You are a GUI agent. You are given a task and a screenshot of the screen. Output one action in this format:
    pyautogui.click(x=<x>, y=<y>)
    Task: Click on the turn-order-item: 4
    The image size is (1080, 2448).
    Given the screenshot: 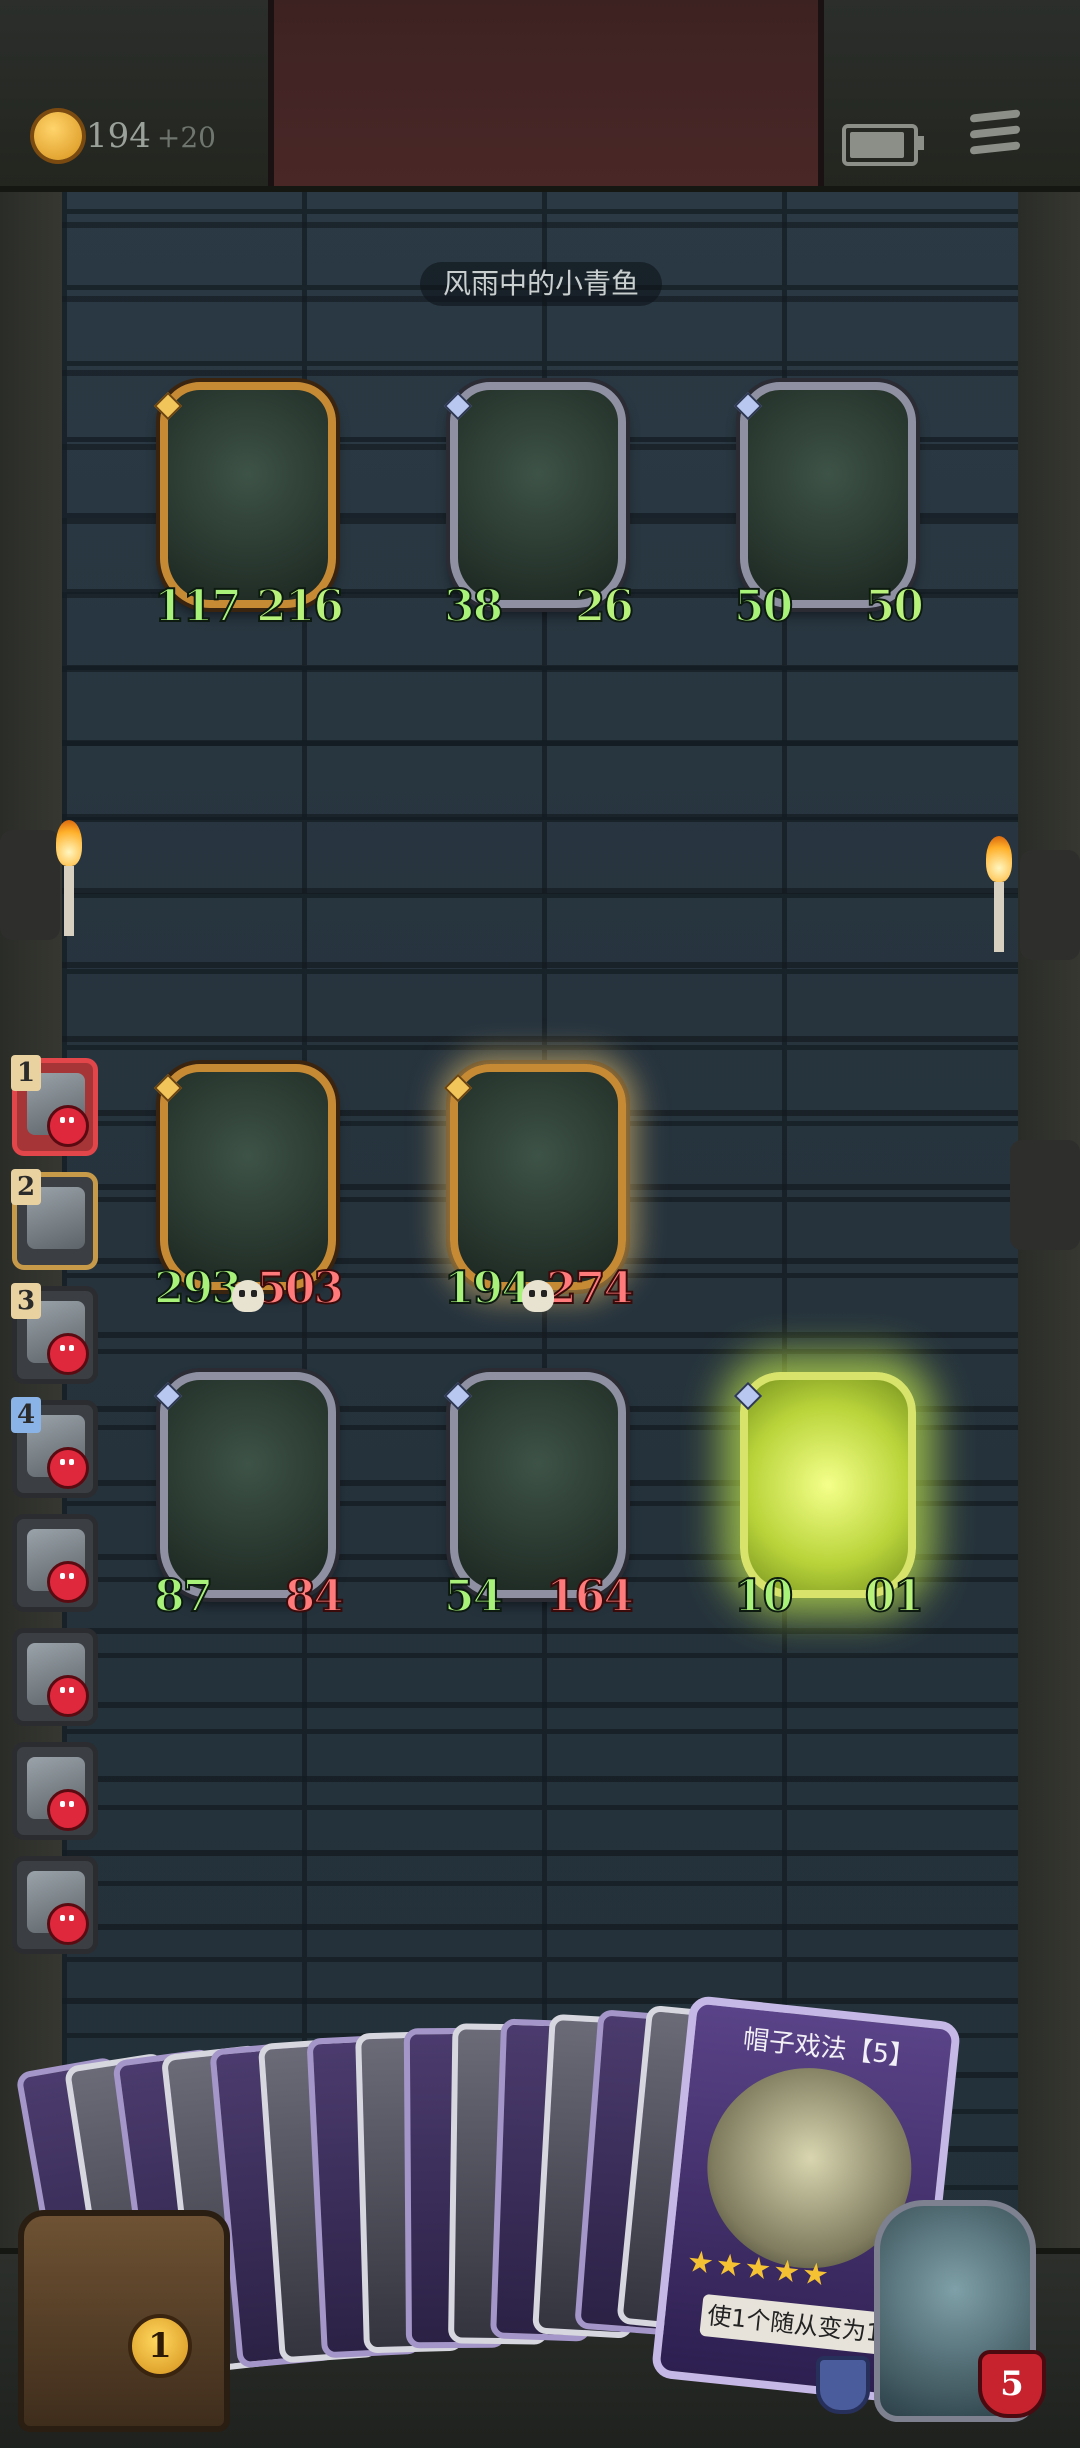 What is the action you would take?
    pyautogui.click(x=54, y=1447)
    